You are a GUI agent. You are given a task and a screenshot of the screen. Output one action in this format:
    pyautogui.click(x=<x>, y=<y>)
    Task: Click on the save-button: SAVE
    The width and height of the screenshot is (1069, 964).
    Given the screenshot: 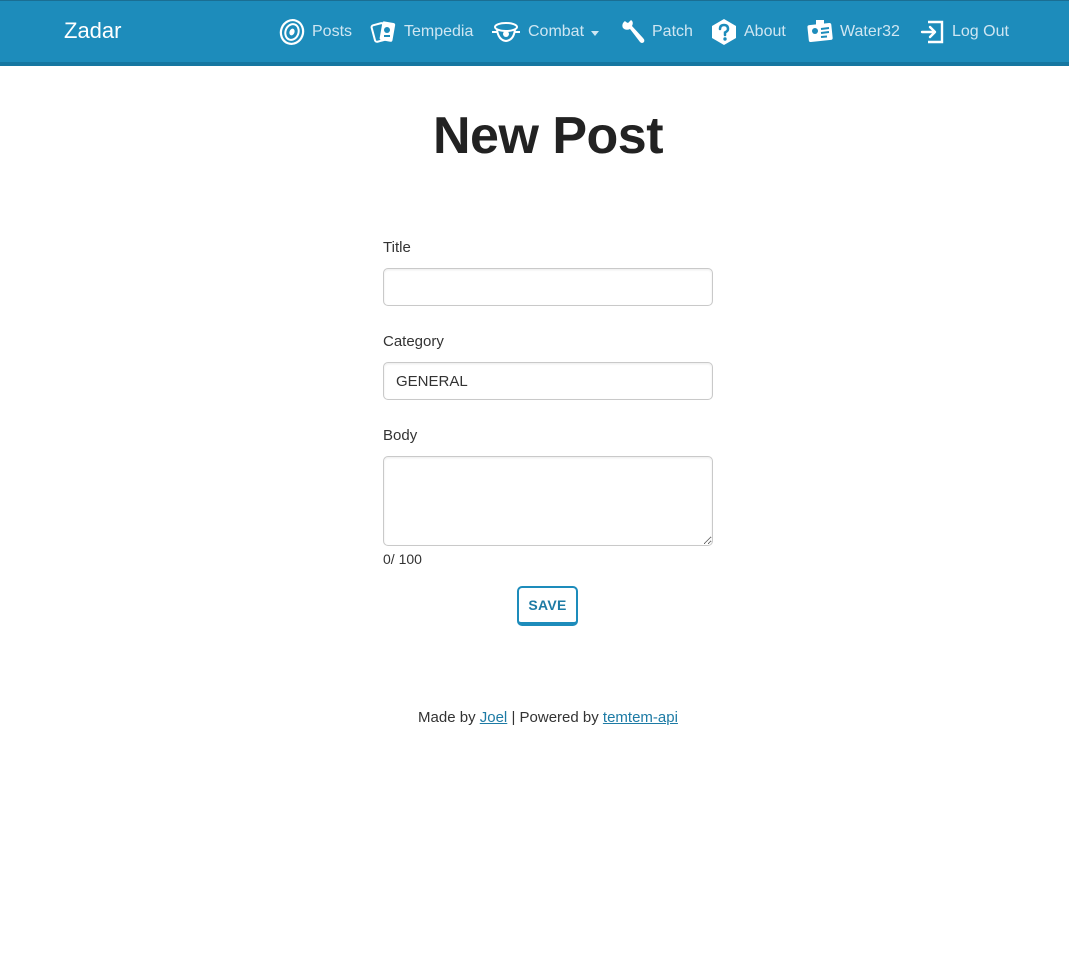 What is the action you would take?
    pyautogui.click(x=547, y=606)
    